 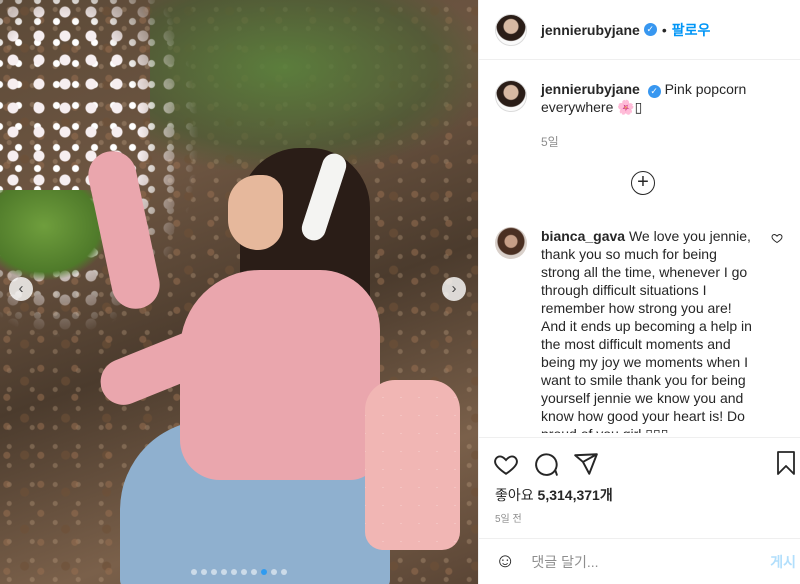 What do you see at coordinates (511, 29) in the screenshot?
I see `author-avatar` at bounding box center [511, 29].